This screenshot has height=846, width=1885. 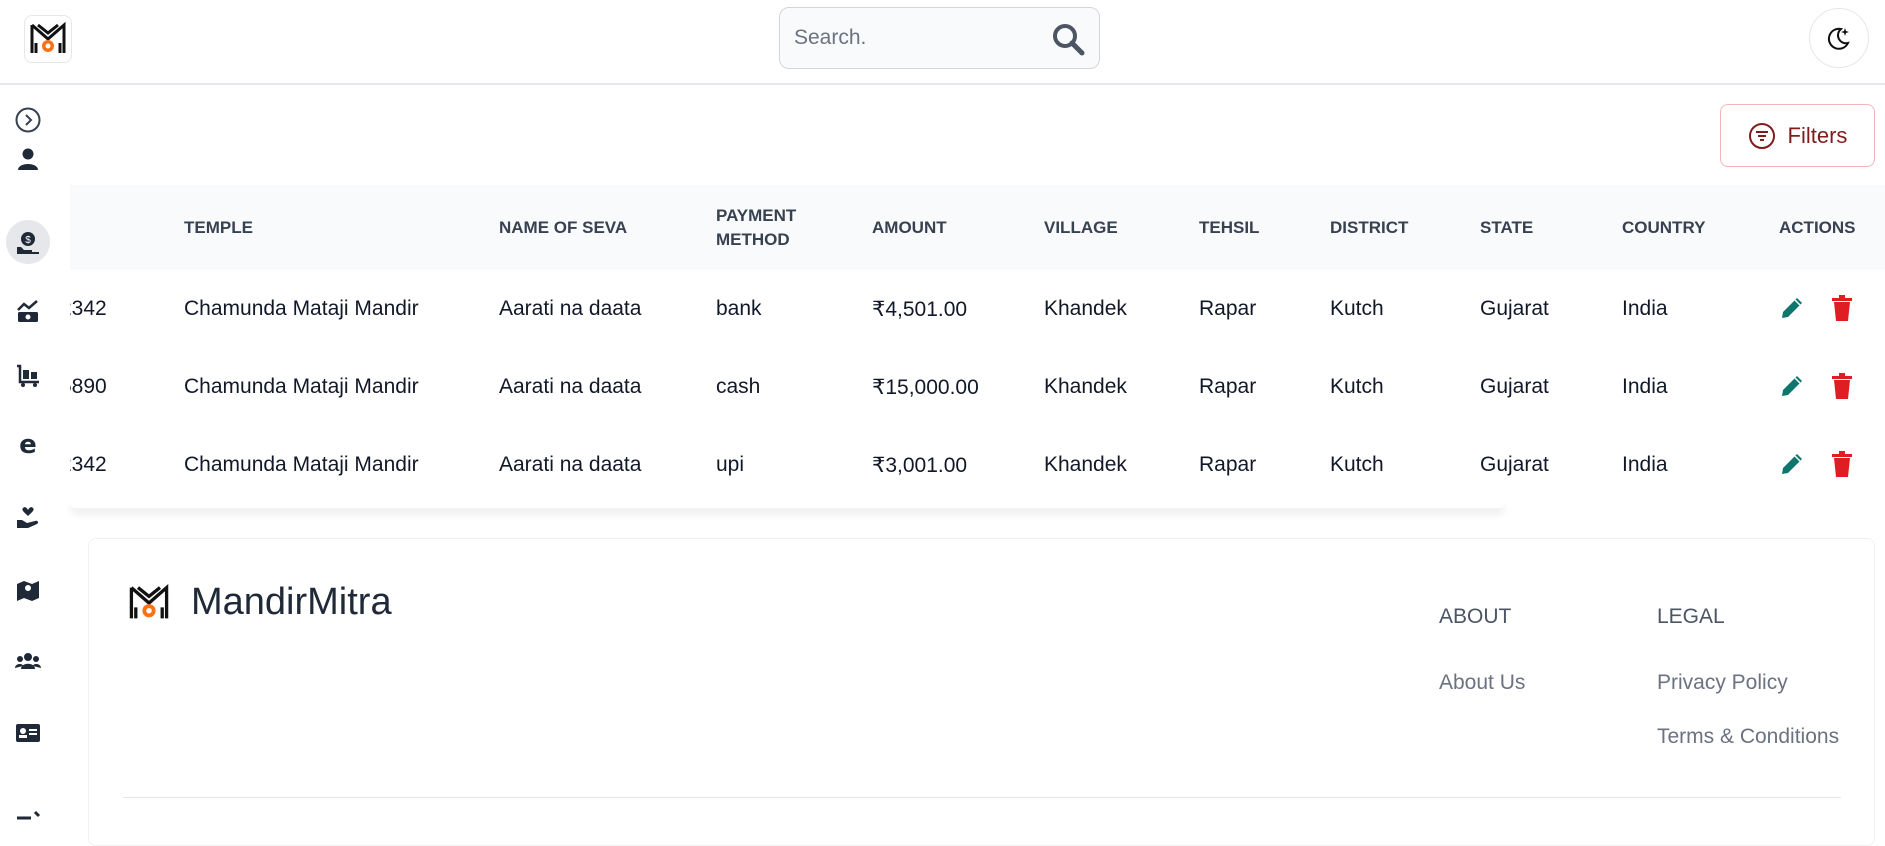 What do you see at coordinates (1748, 737) in the screenshot?
I see `footer-link-terms-conditions: Terms & Conditions` at bounding box center [1748, 737].